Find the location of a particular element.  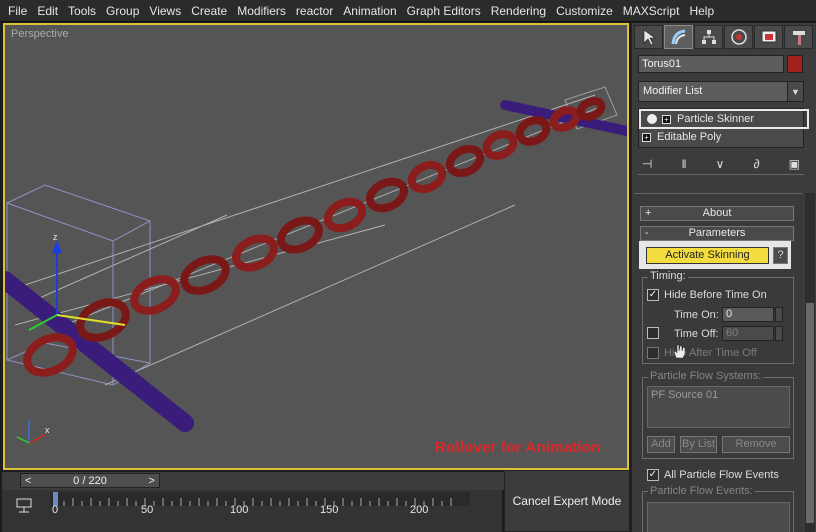

chevron-down-icon: ▼ is located at coordinates (795, 91).